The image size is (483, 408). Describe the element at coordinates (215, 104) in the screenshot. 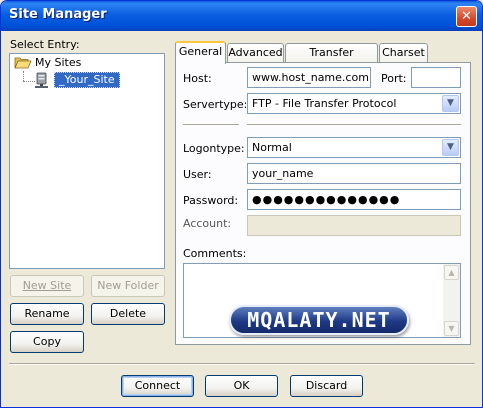

I see `servertype-label: Servertype:` at that location.